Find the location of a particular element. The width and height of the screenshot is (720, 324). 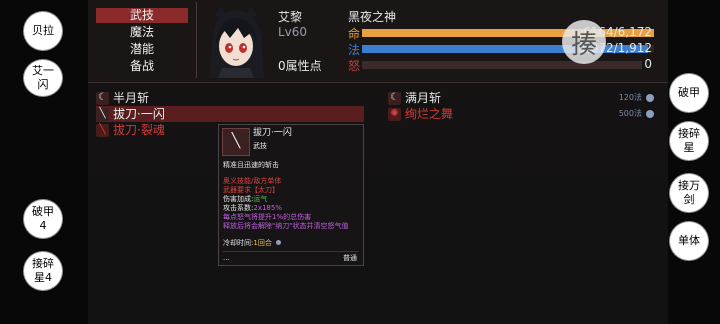

tooltip-skill-type: 武技 is located at coordinates (260, 146).